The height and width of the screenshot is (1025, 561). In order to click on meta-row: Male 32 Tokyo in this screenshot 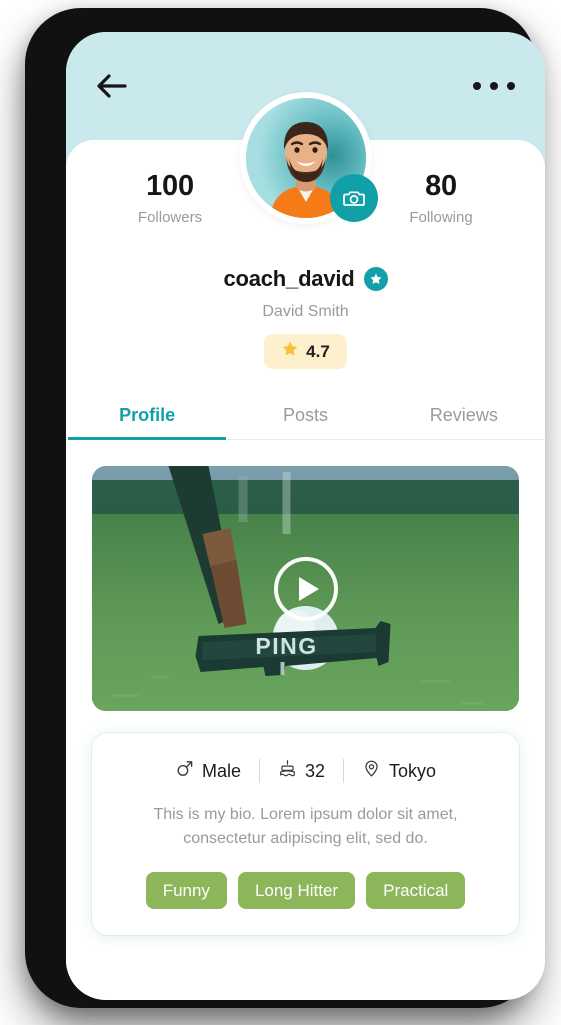, I will do `click(305, 771)`.